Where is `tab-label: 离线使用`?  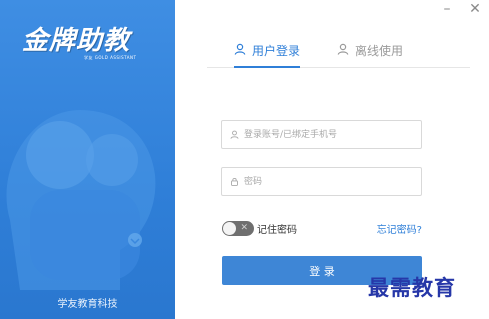 tab-label: 离线使用 is located at coordinates (379, 51).